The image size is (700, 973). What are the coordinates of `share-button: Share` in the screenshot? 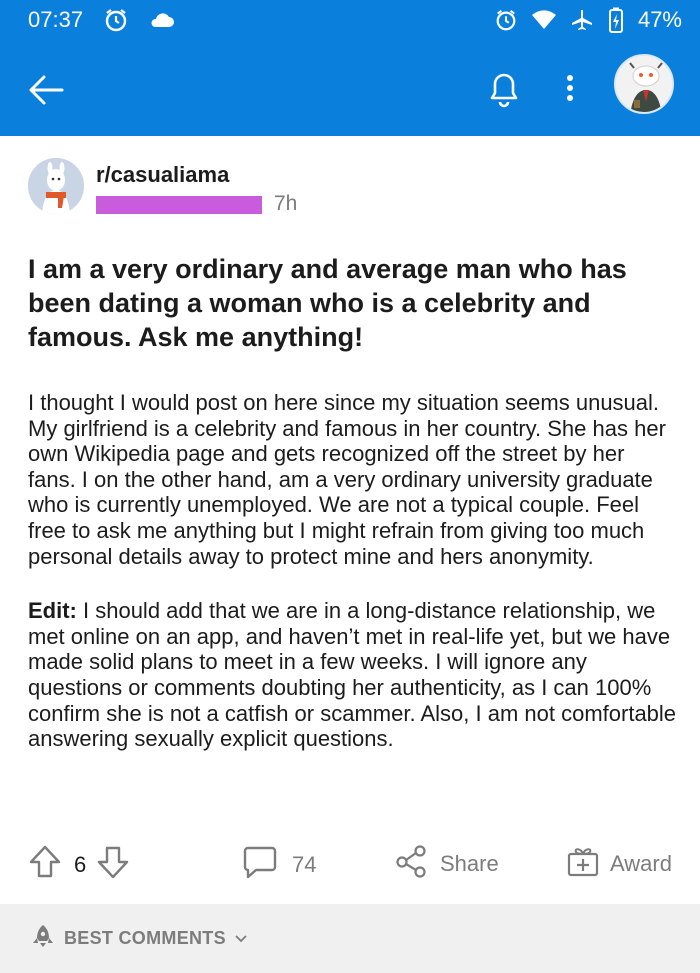 It's located at (446, 864).